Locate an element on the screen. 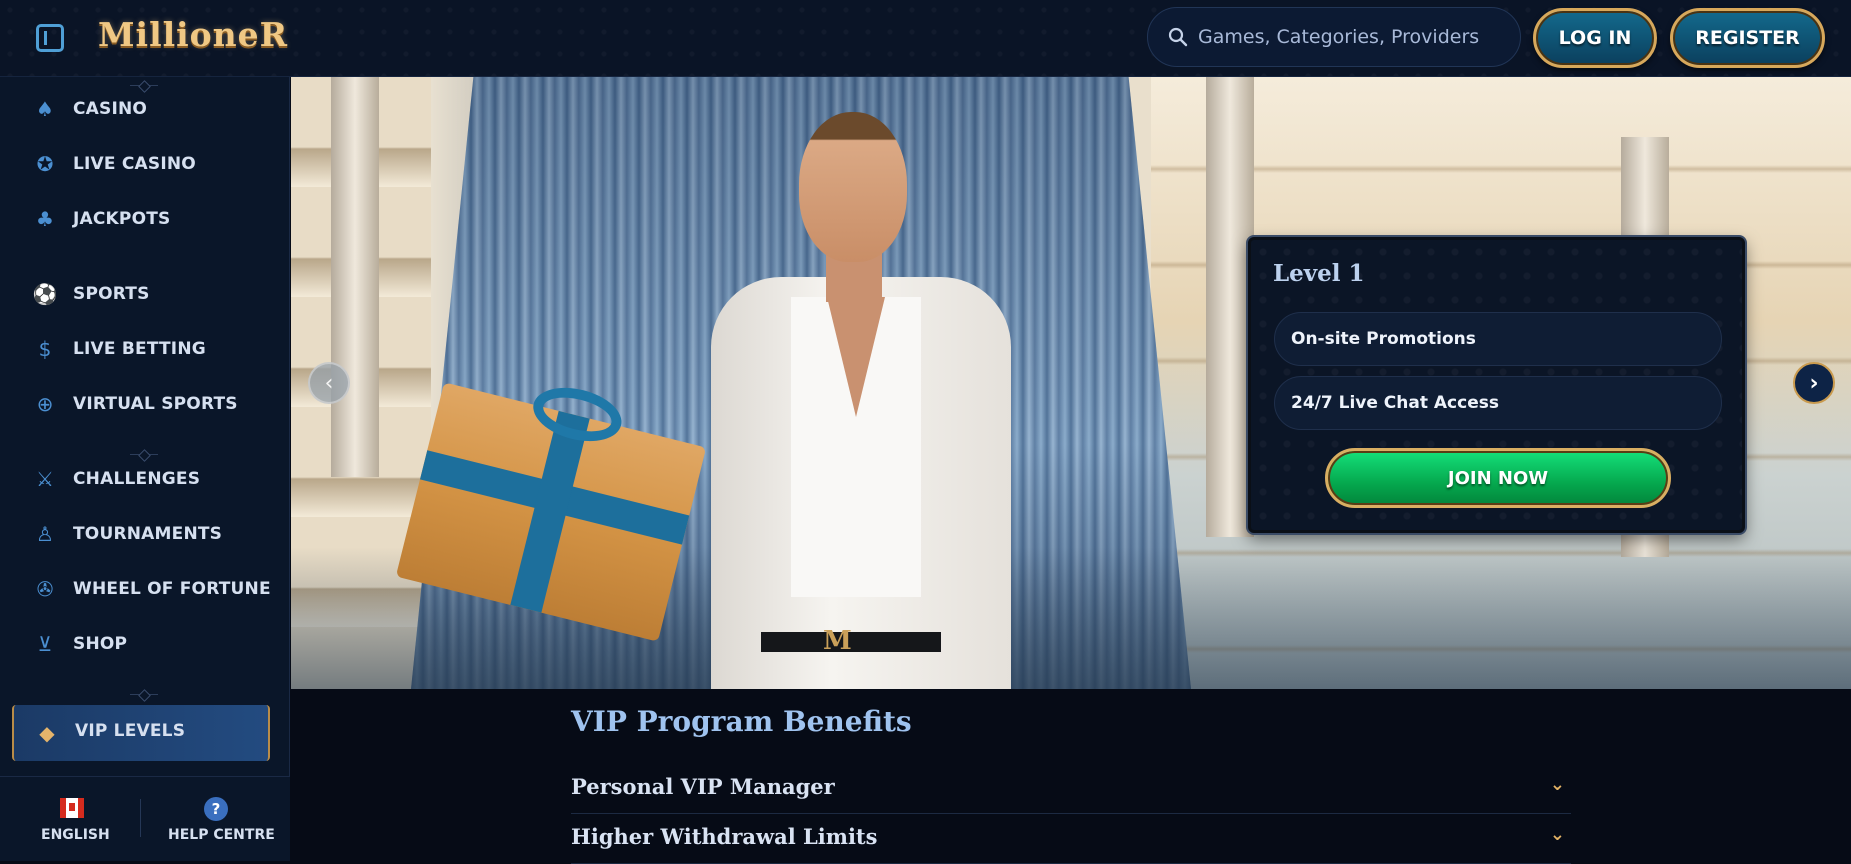 The width and height of the screenshot is (1851, 864). sidebar-item-live-betting: $ LIVE BETTING is located at coordinates (145, 349).